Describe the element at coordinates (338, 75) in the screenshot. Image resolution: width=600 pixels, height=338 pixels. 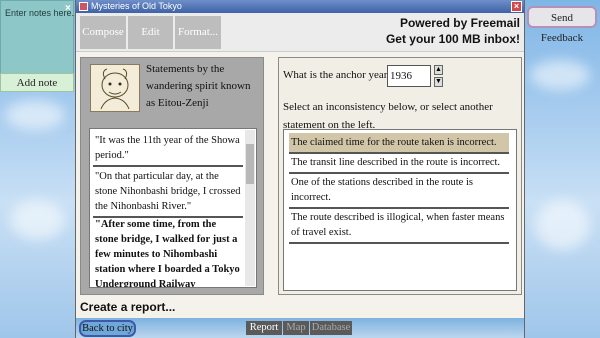
I see `anchor-year-label: What is the anchor year?` at that location.